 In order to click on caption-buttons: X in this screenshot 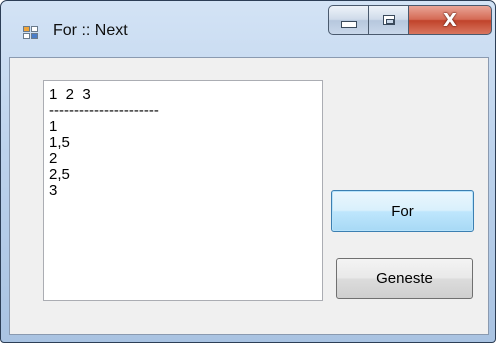, I will do `click(410, 20)`.